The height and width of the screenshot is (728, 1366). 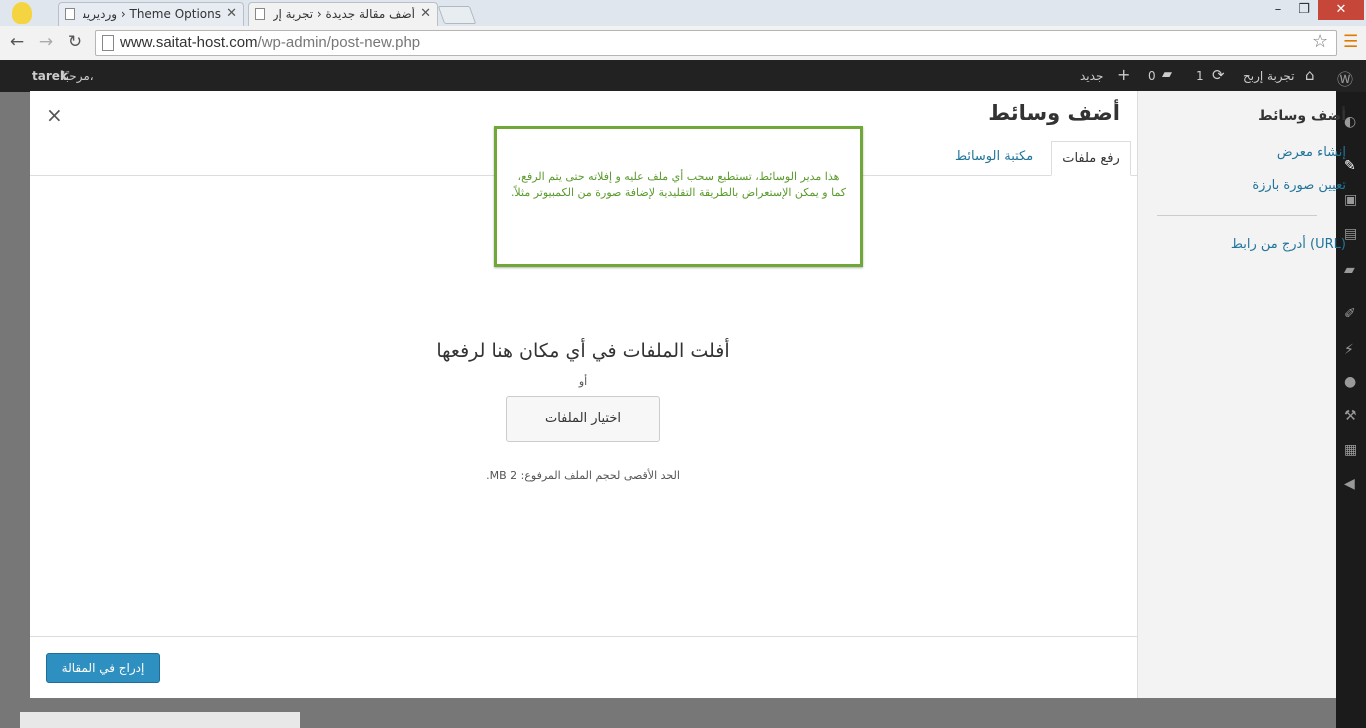 I want to click on minimize-button: –, so click(x=1278, y=10).